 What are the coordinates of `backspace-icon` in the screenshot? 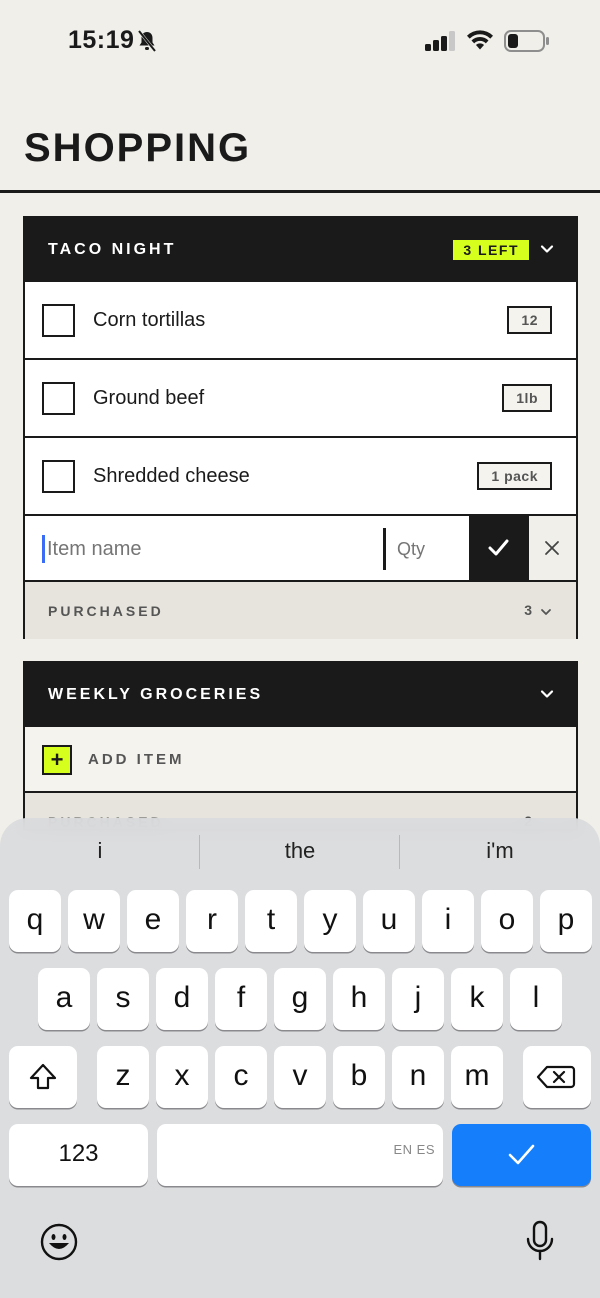 It's located at (556, 1077).